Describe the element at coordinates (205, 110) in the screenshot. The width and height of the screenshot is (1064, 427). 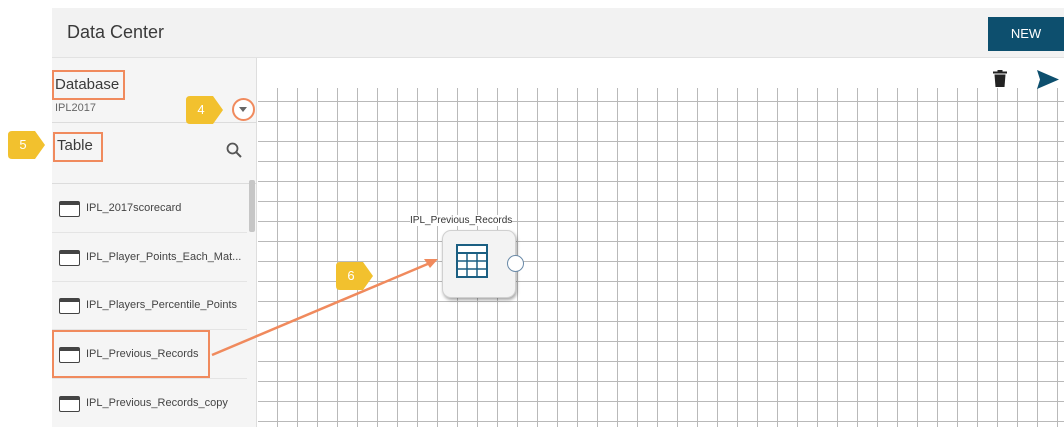
I see `callout-4: 4` at that location.